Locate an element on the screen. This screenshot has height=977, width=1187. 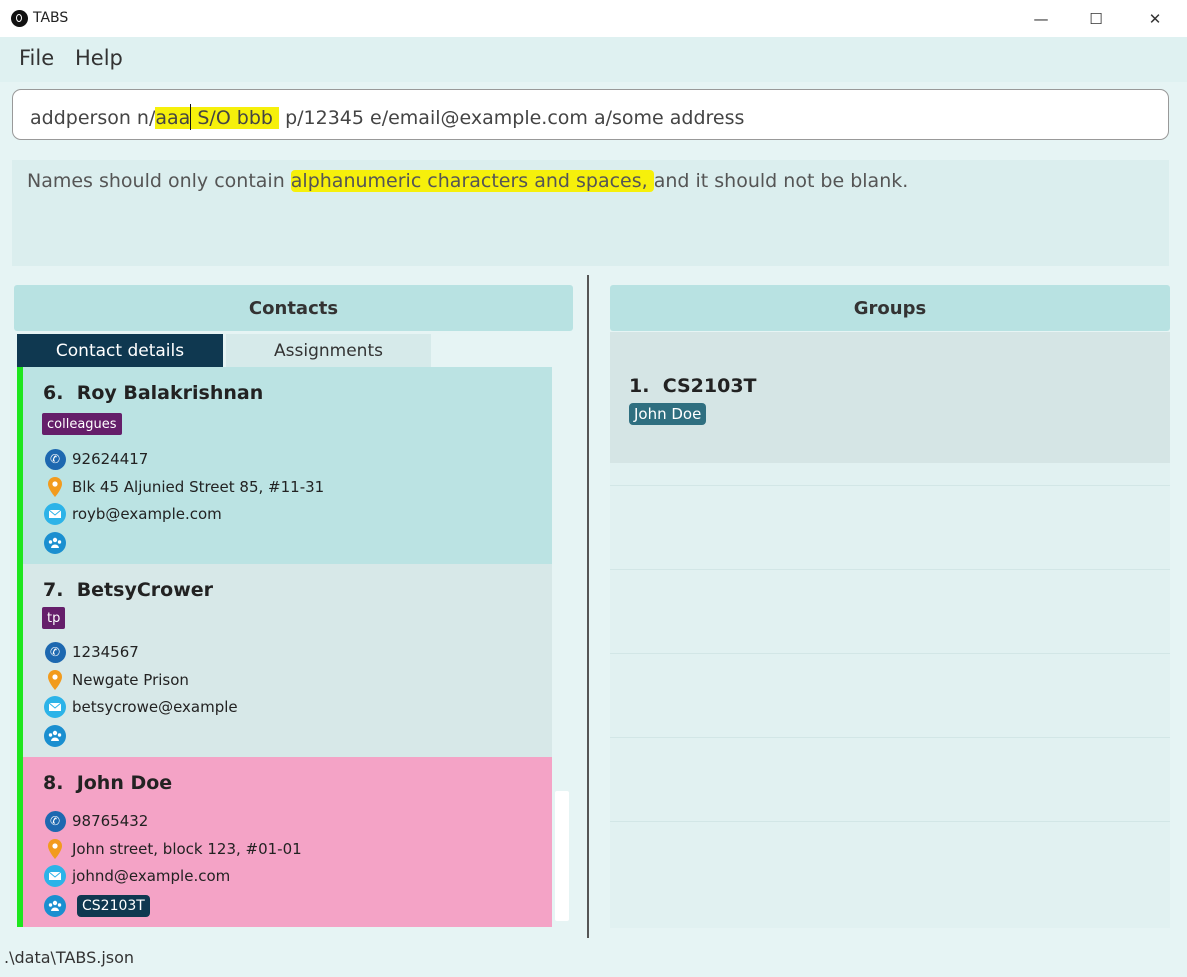
contact-groups: CS2103T is located at coordinates (97, 906).